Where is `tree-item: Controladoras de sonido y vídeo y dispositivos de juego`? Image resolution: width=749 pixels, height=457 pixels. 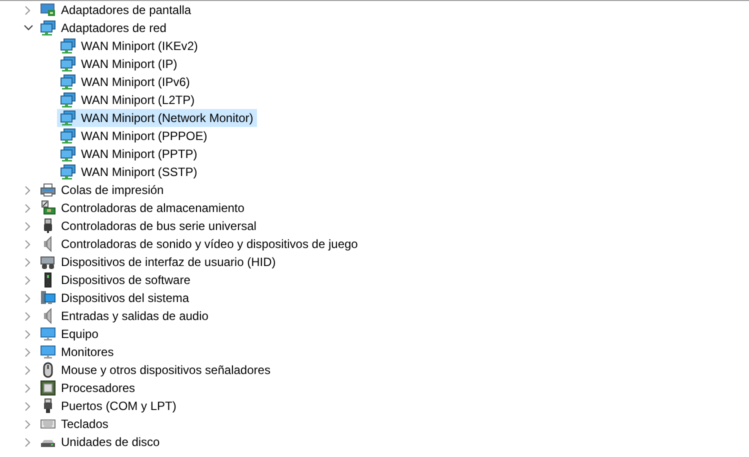
tree-item: Controladoras de sonido y vídeo y dispositivos de juego is located at coordinates (199, 244).